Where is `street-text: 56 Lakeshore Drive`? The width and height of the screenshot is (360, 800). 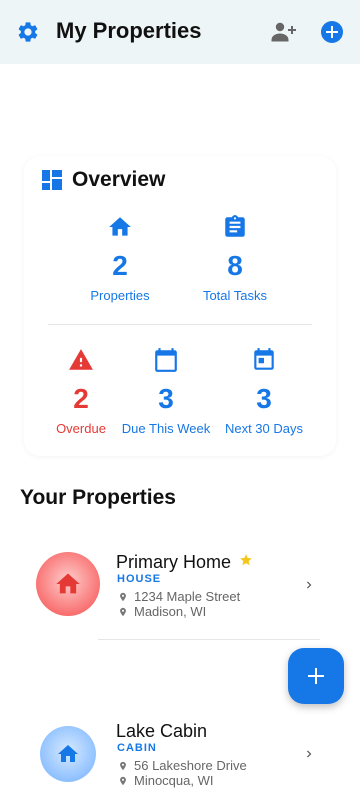
street-text: 56 Lakeshore Drive is located at coordinates (190, 765).